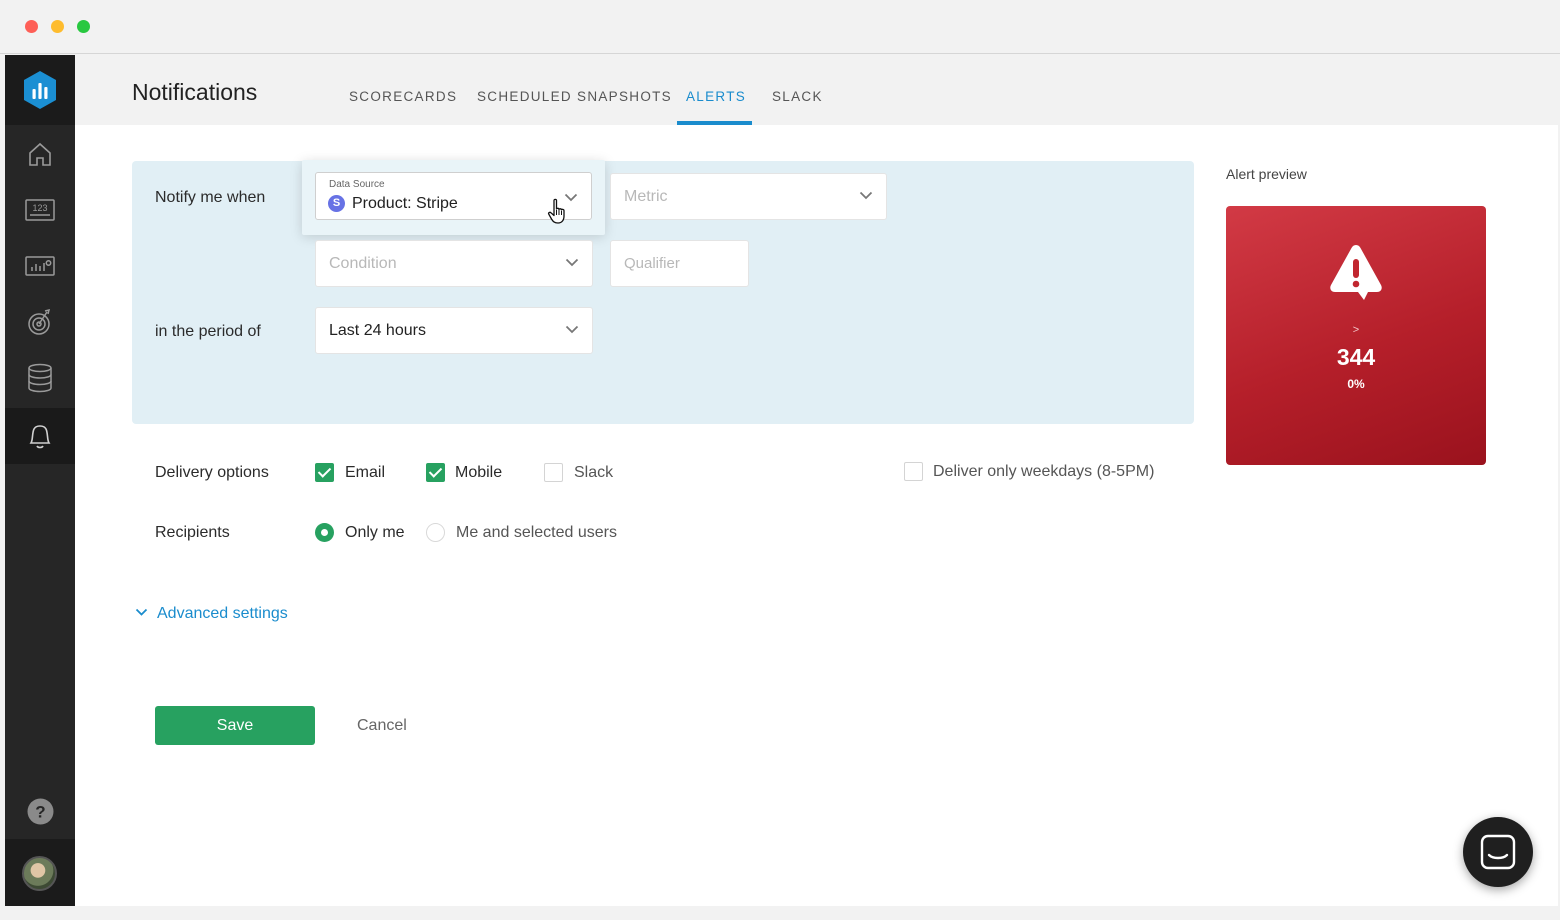  I want to click on tab-scheduled-snapshots: SCHEDULED SNAPSHOTS, so click(574, 96).